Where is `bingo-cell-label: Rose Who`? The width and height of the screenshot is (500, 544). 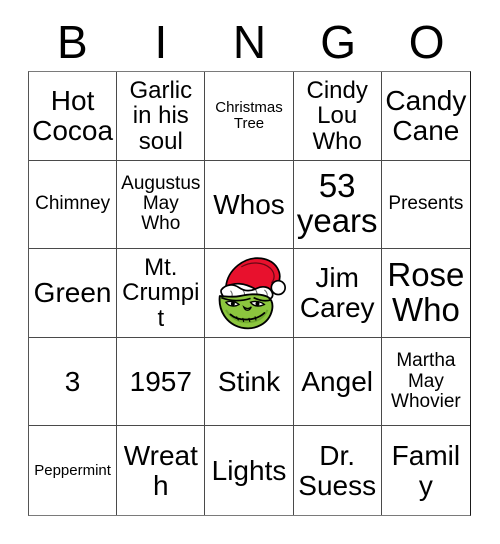
bingo-cell-label: Rose Who is located at coordinates (426, 292).